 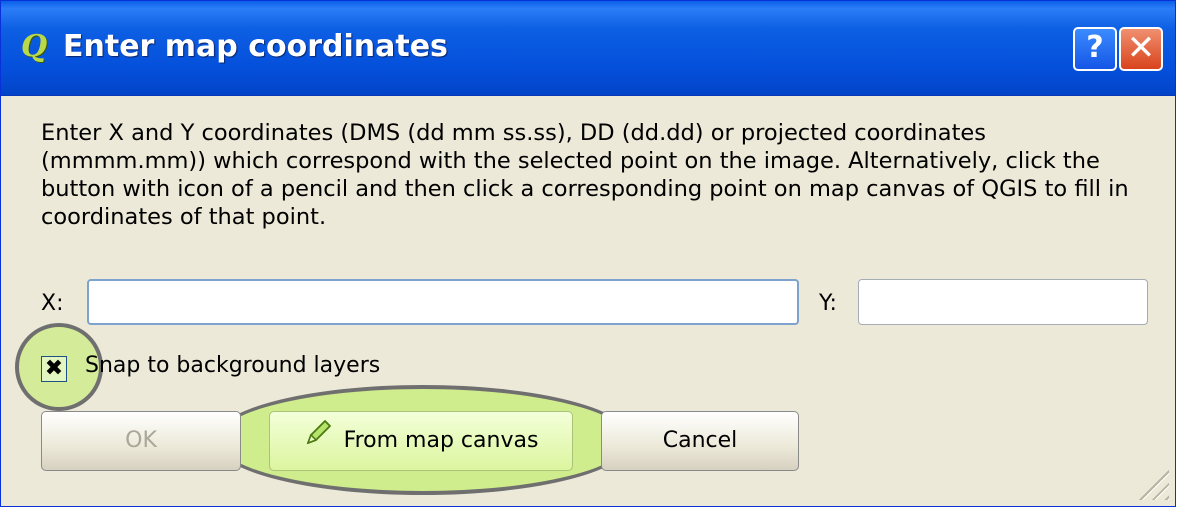 I want to click on y-coordinate-input, so click(x=1003, y=302).